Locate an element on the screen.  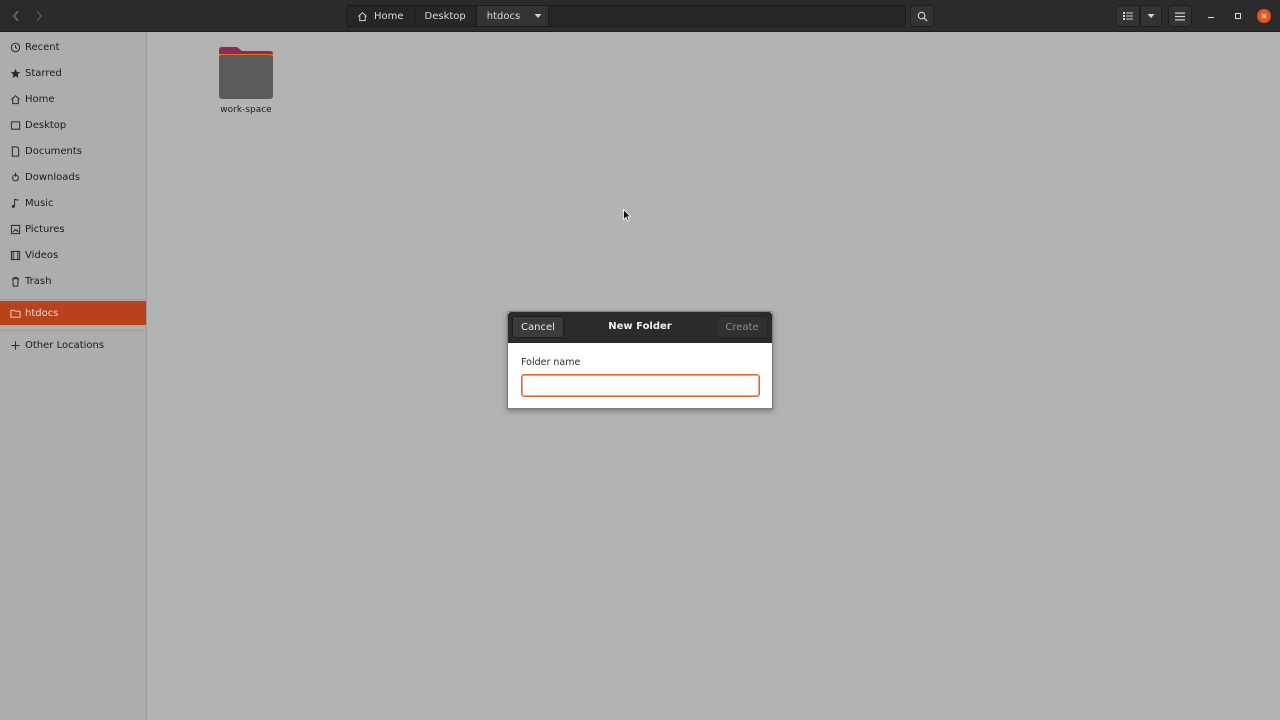
sidebar-item-label: Home is located at coordinates (40, 99).